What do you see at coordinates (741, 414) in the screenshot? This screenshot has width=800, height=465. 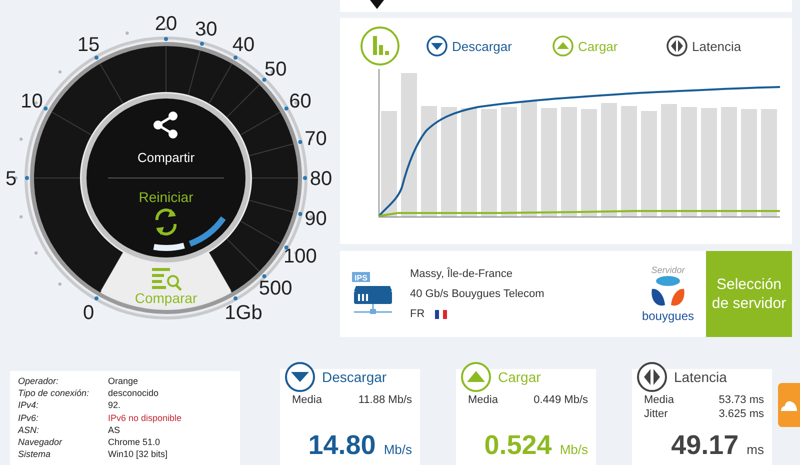 I see `stat-value: 3.625 ms` at bounding box center [741, 414].